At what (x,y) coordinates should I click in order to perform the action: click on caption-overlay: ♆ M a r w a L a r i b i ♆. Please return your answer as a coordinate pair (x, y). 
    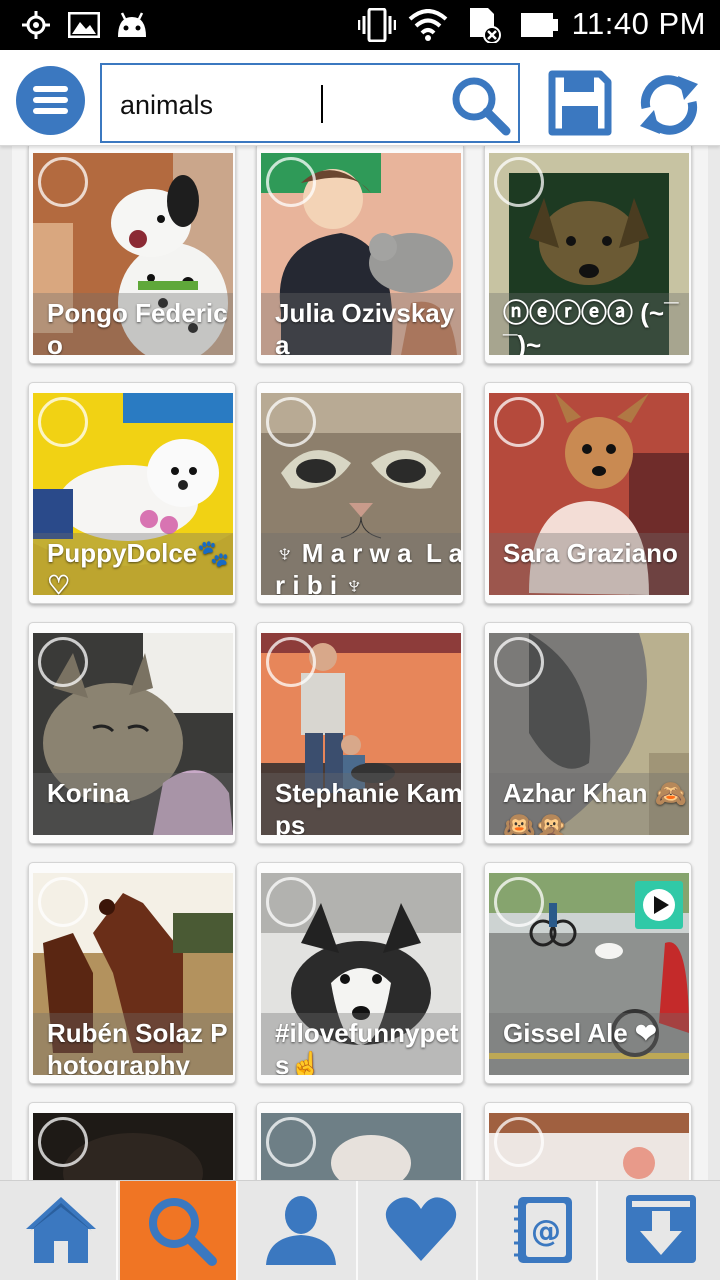
    Looking at the image, I should click on (361, 564).